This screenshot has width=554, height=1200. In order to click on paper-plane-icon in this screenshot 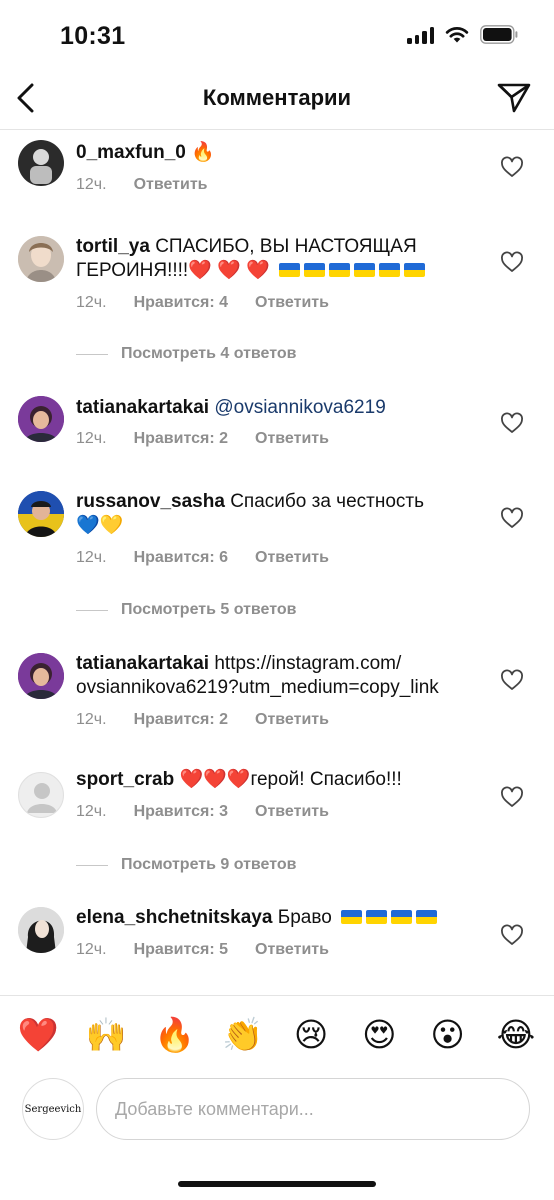, I will do `click(514, 98)`.